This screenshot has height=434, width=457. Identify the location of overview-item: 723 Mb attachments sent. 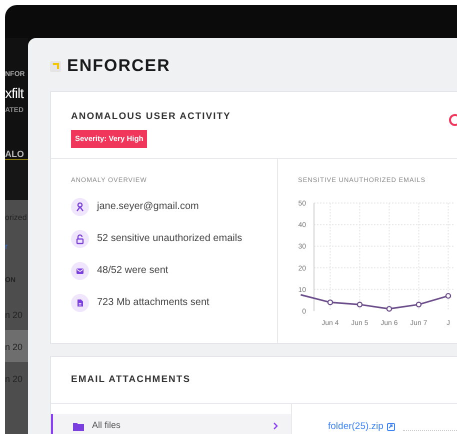
(153, 303).